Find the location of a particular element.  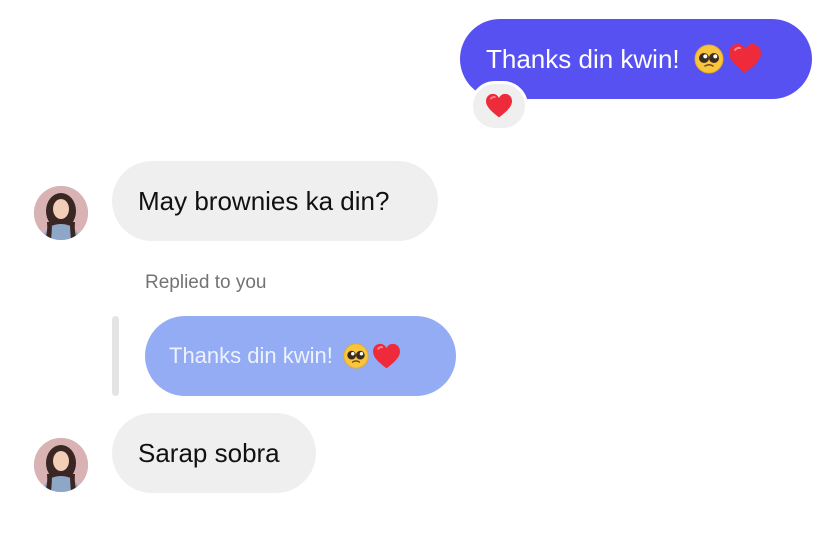

sent-message-text: Thanks din kwin! is located at coordinates (583, 58).